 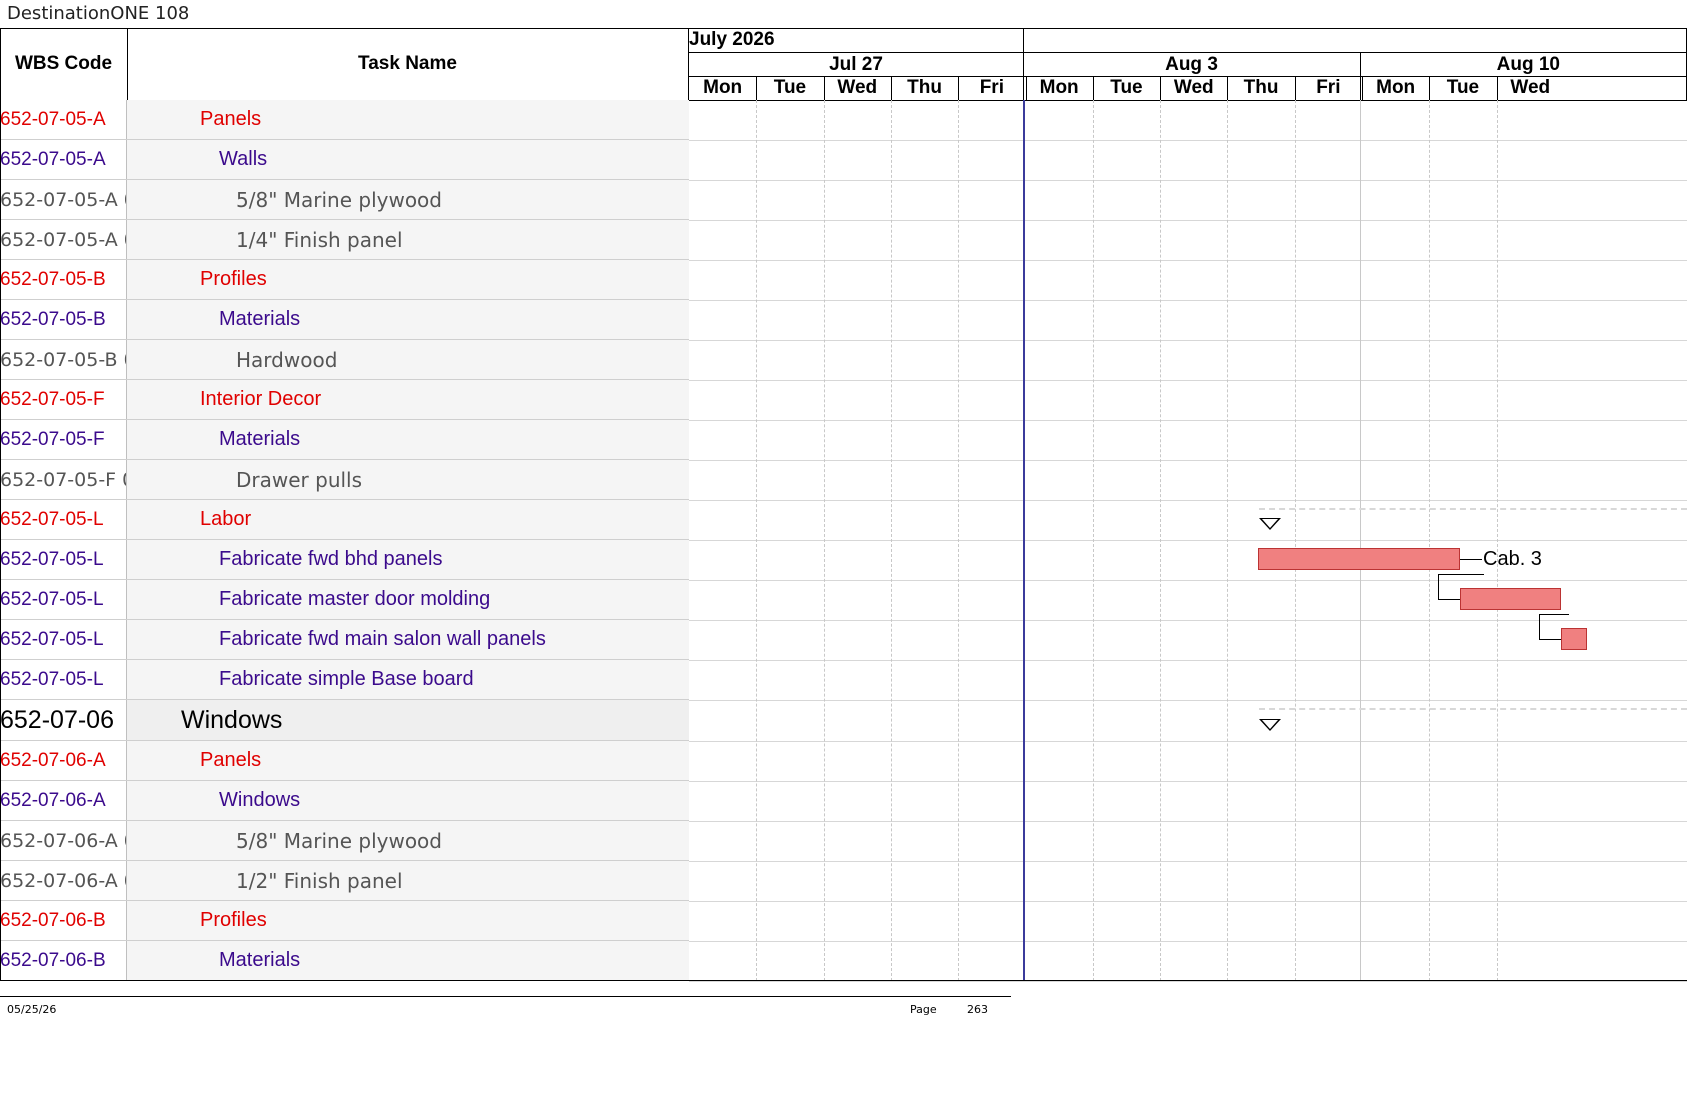 What do you see at coordinates (344, 480) in the screenshot?
I see `table-row: 652-07-05-F 0 Drawer pulls` at bounding box center [344, 480].